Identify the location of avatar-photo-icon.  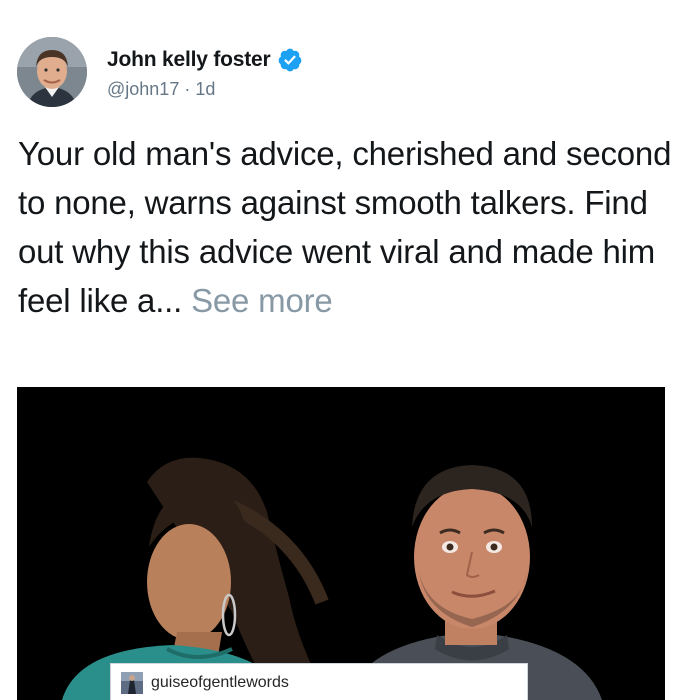
(52, 72).